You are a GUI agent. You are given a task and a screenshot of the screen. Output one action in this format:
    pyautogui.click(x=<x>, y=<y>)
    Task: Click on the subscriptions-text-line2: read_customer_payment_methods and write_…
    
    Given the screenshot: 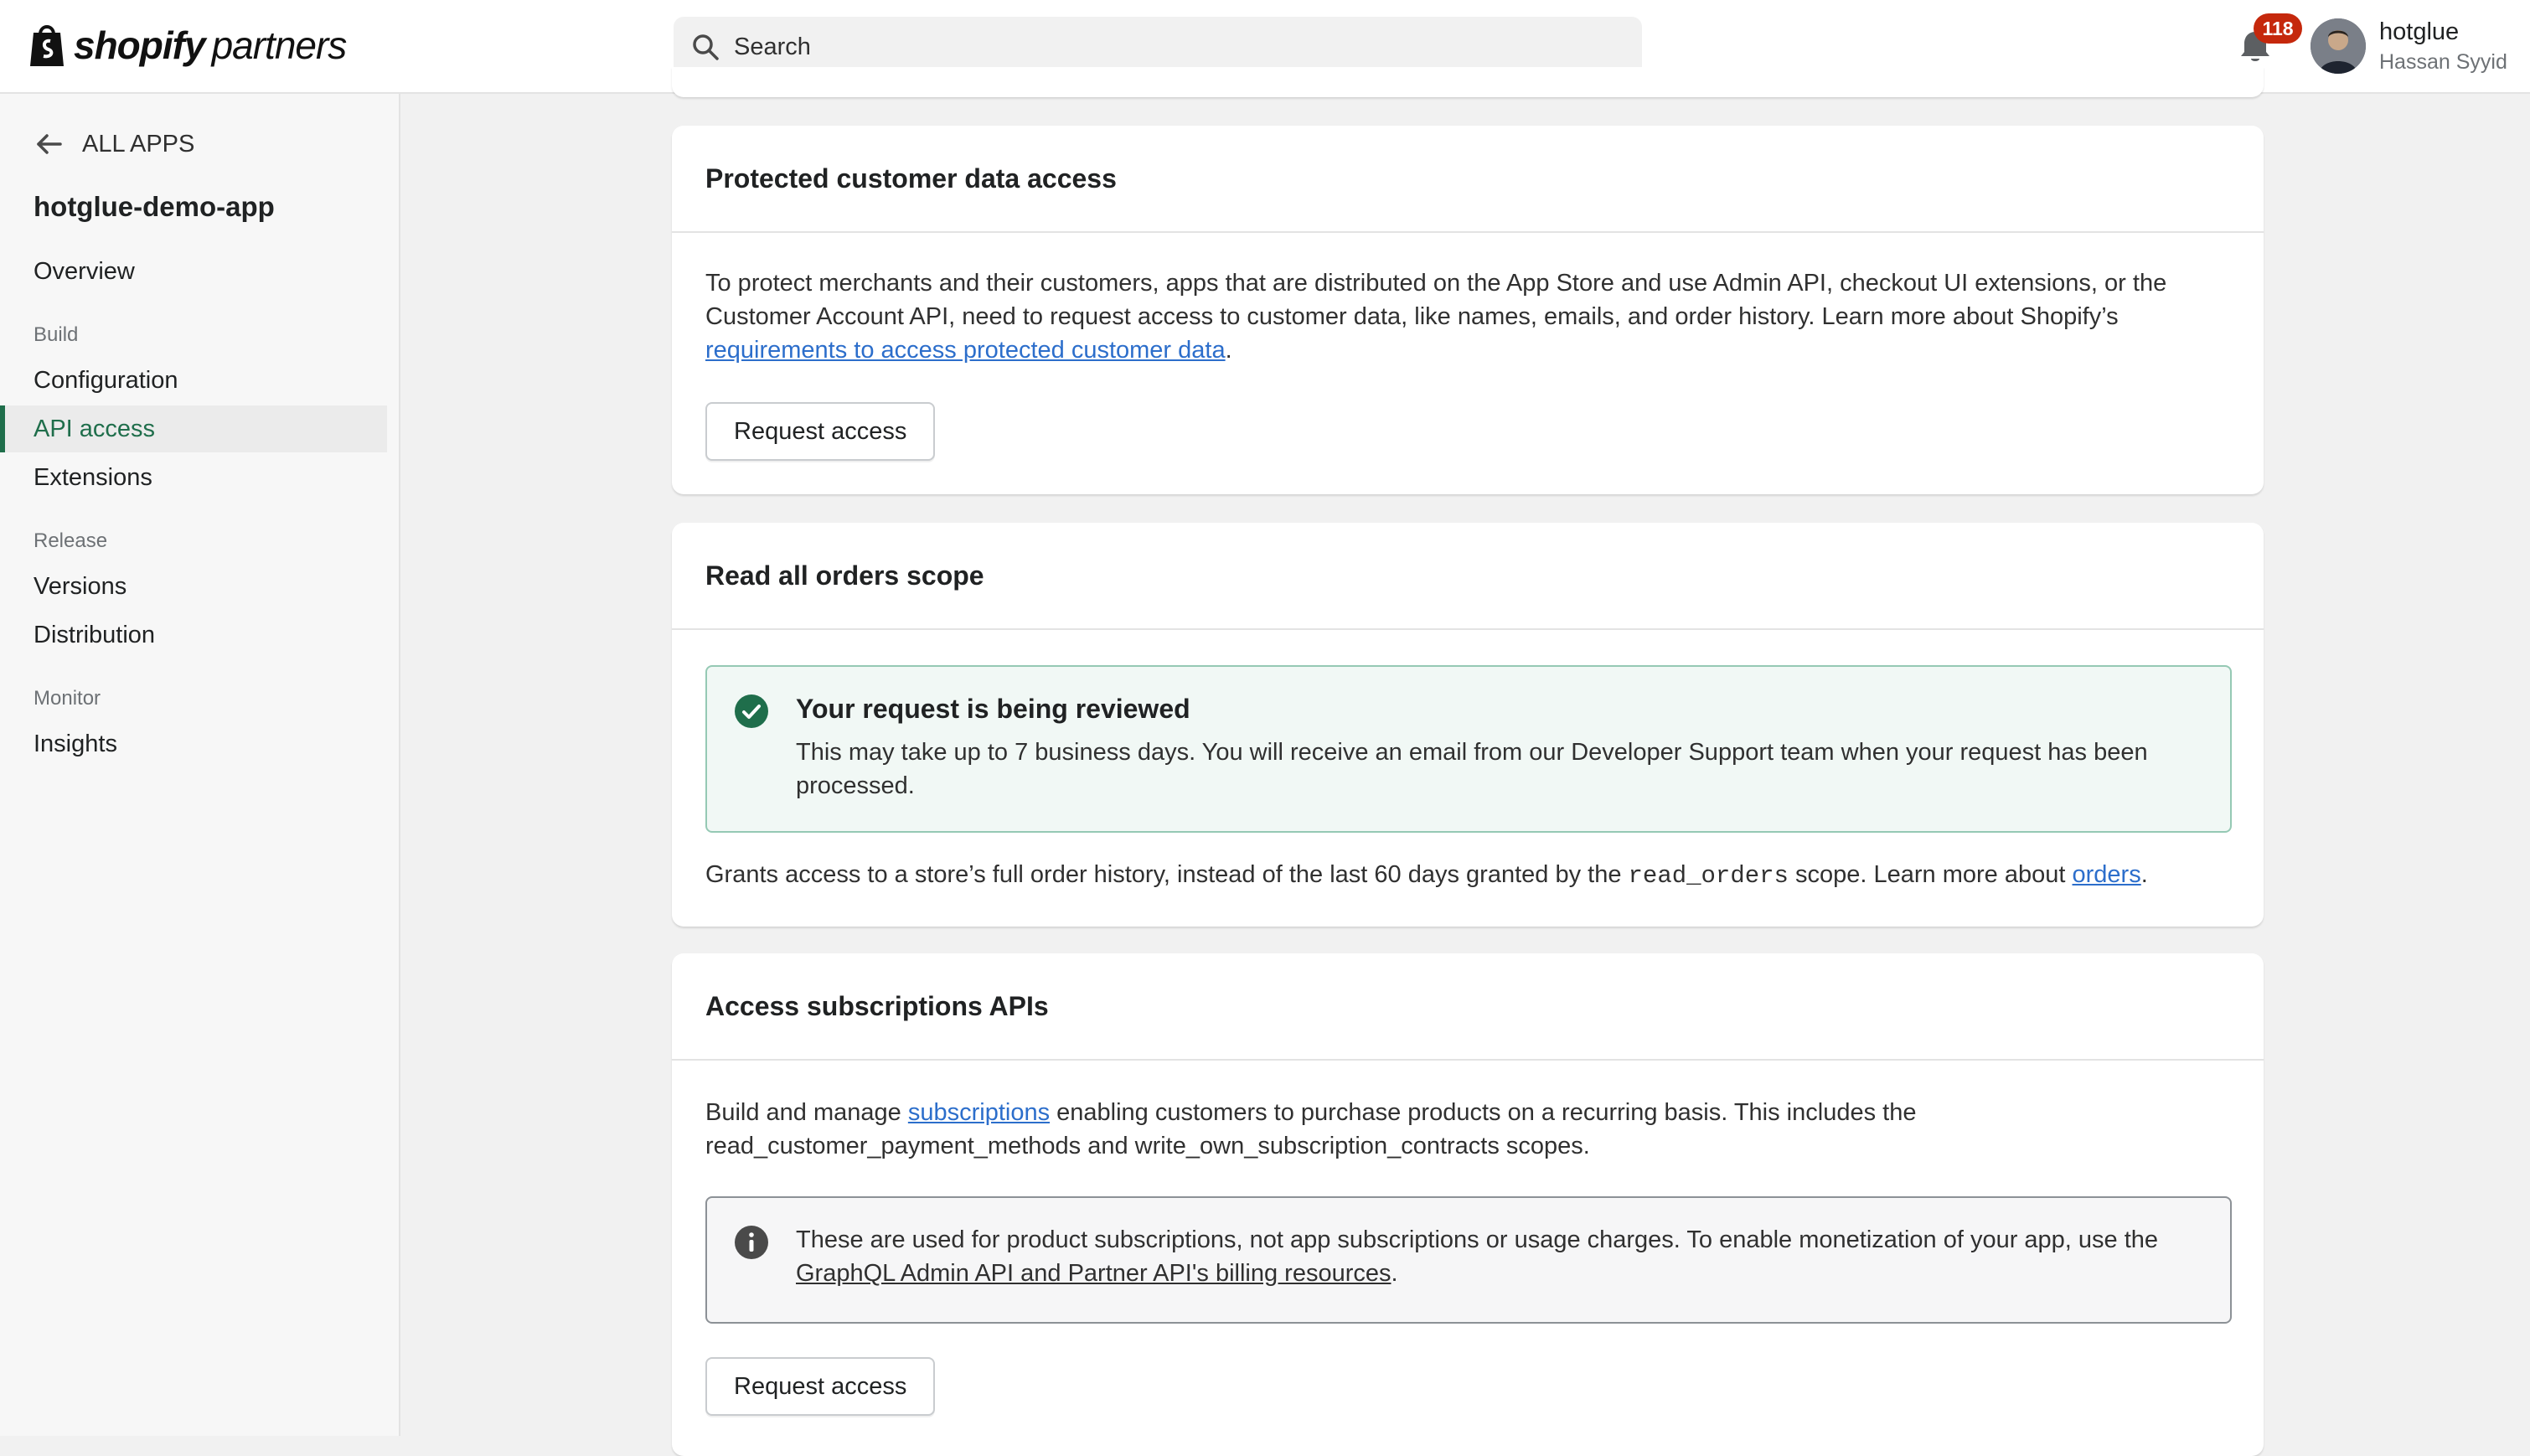 What is the action you would take?
    pyautogui.click(x=1147, y=1146)
    